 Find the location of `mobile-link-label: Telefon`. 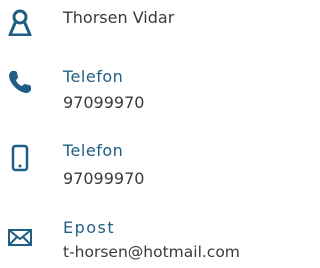

mobile-link-label: Telefon is located at coordinates (93, 150).